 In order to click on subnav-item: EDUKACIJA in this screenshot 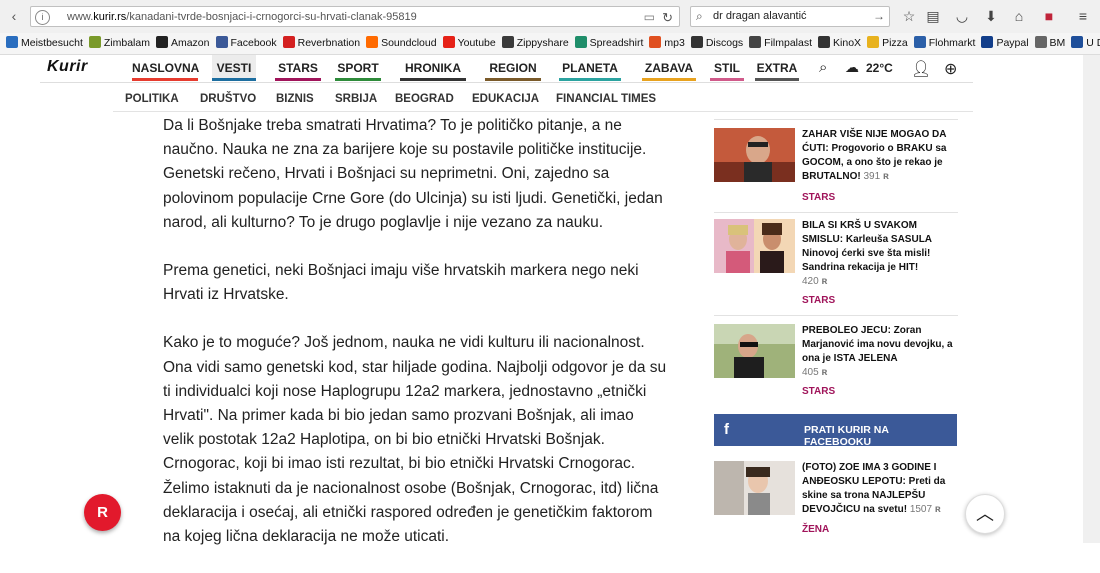, I will do `click(505, 99)`.